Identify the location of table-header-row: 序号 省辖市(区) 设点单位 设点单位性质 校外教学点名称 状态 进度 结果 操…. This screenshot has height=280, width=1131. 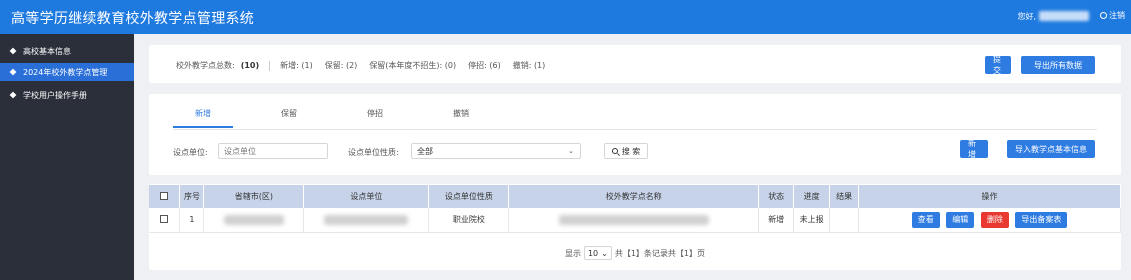
(635, 196).